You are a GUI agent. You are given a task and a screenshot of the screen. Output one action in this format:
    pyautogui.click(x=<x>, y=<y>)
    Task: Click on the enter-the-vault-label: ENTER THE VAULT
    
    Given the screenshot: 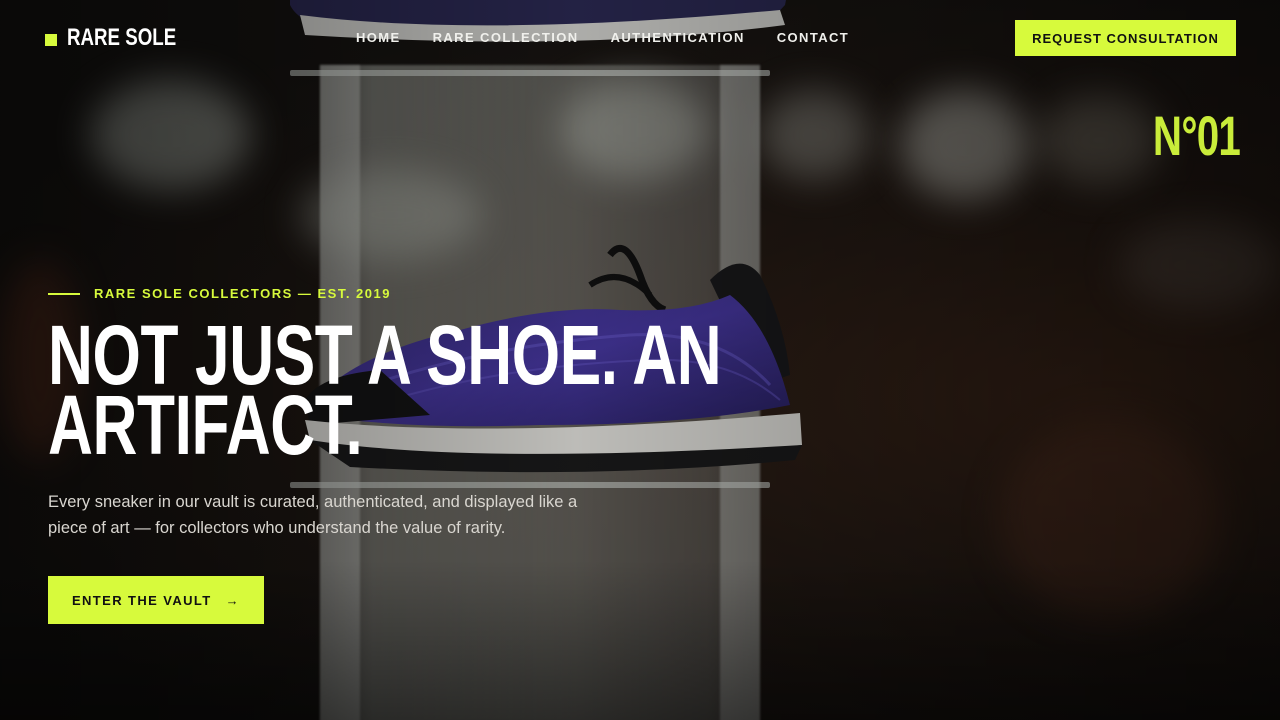 What is the action you would take?
    pyautogui.click(x=141, y=600)
    